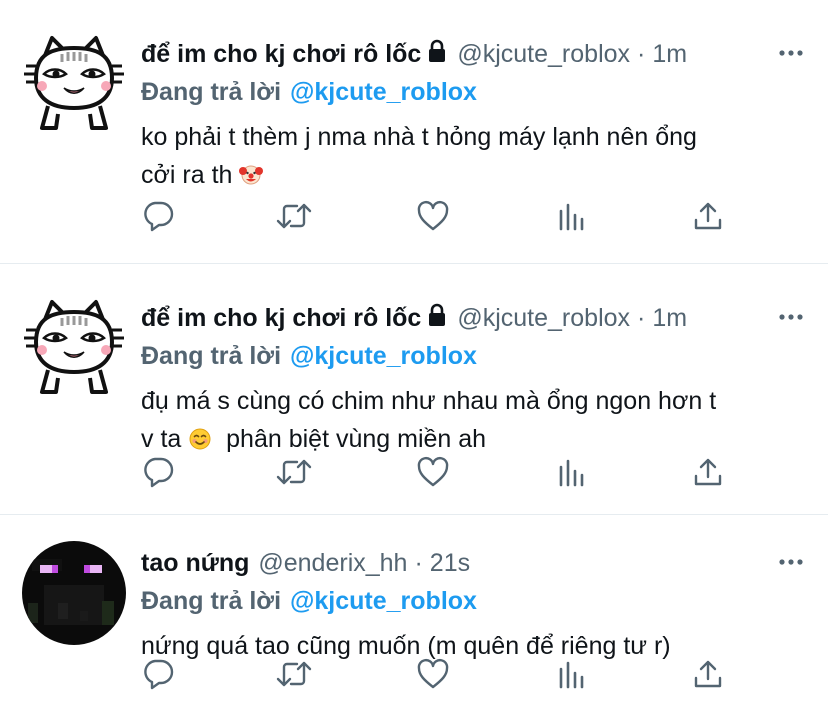  I want to click on tweet-text-line: phân biệt vùng miền ah, so click(356, 439).